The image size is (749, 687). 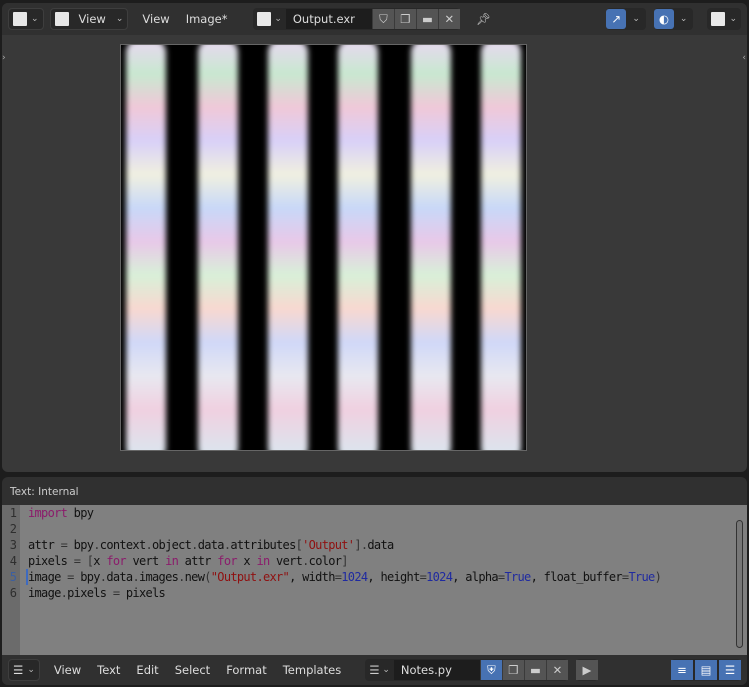 What do you see at coordinates (13, 561) in the screenshot?
I see `line-number: 4` at bounding box center [13, 561].